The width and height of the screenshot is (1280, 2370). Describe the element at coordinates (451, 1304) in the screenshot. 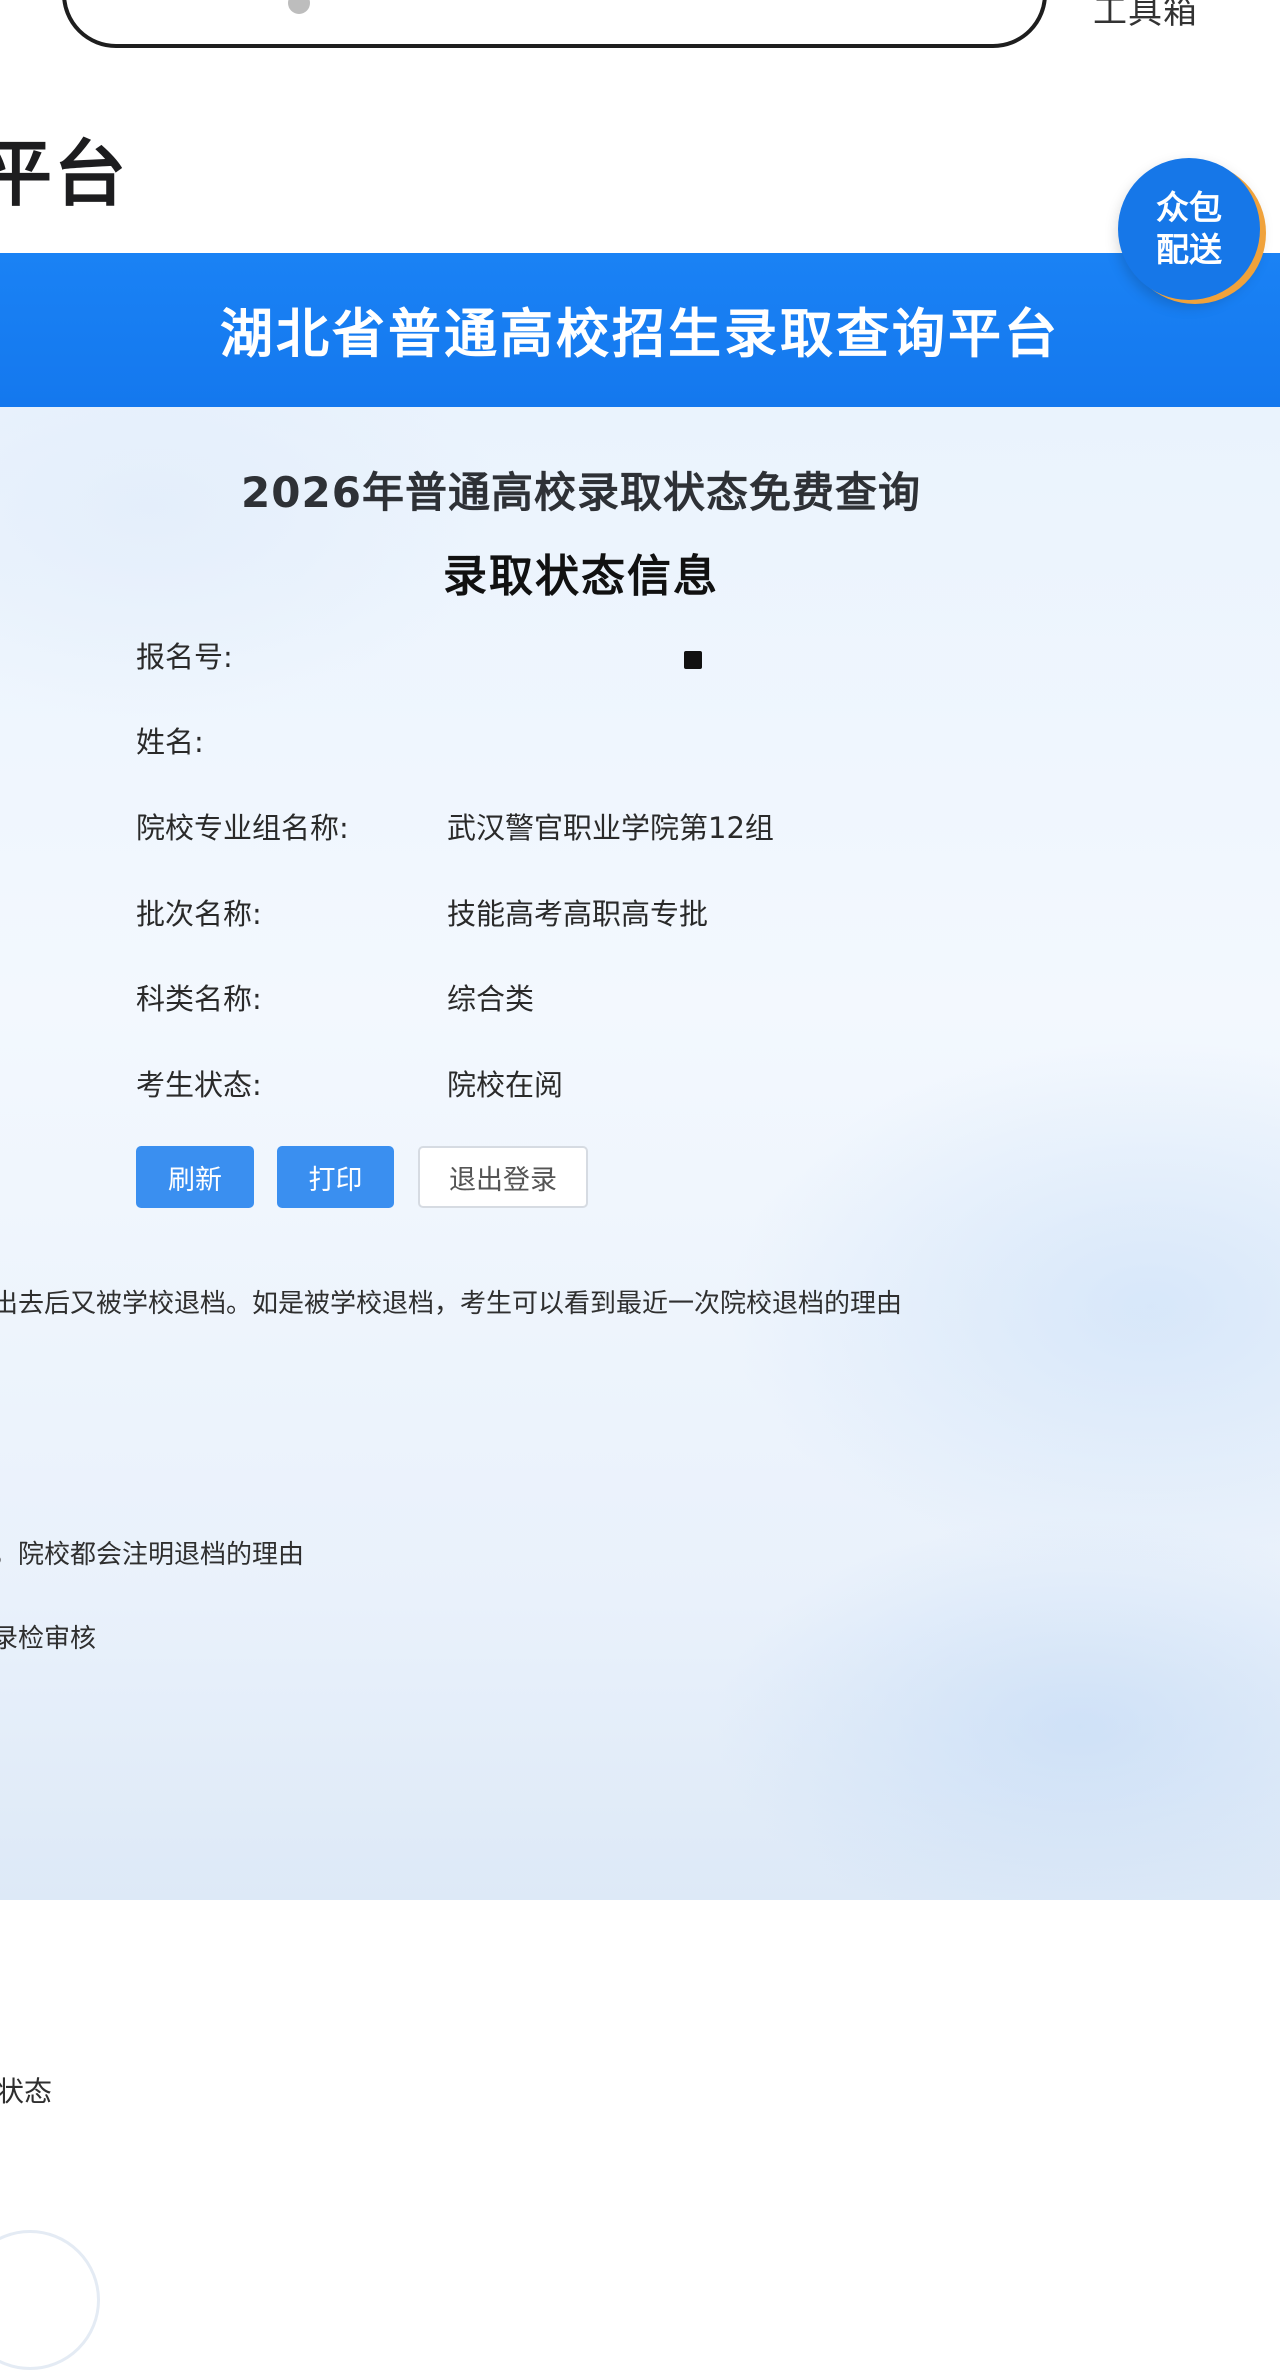

I see `note-line: 出去后又被学校退档。如是被学校退档，考生可以看到最近一次院校退档的理由` at that location.